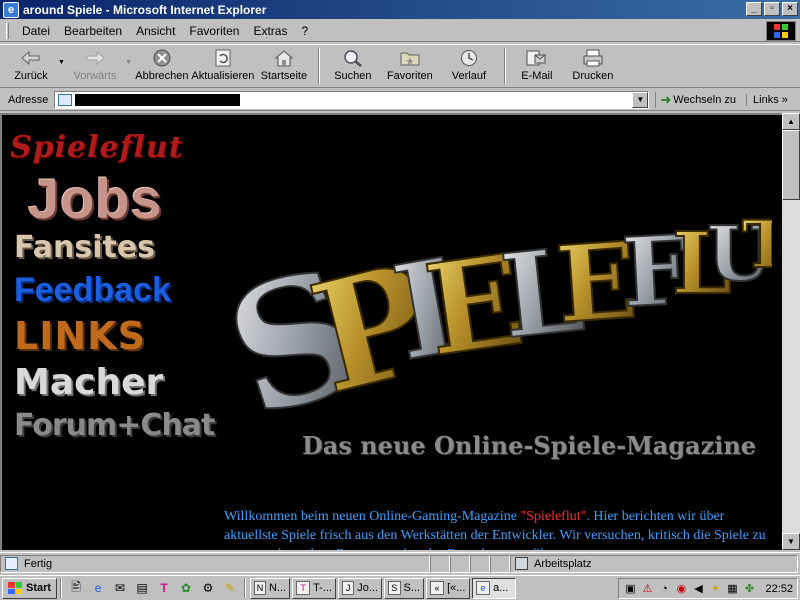  What do you see at coordinates (791, 541) in the screenshot?
I see `scroll-down-icon: ▼` at bounding box center [791, 541].